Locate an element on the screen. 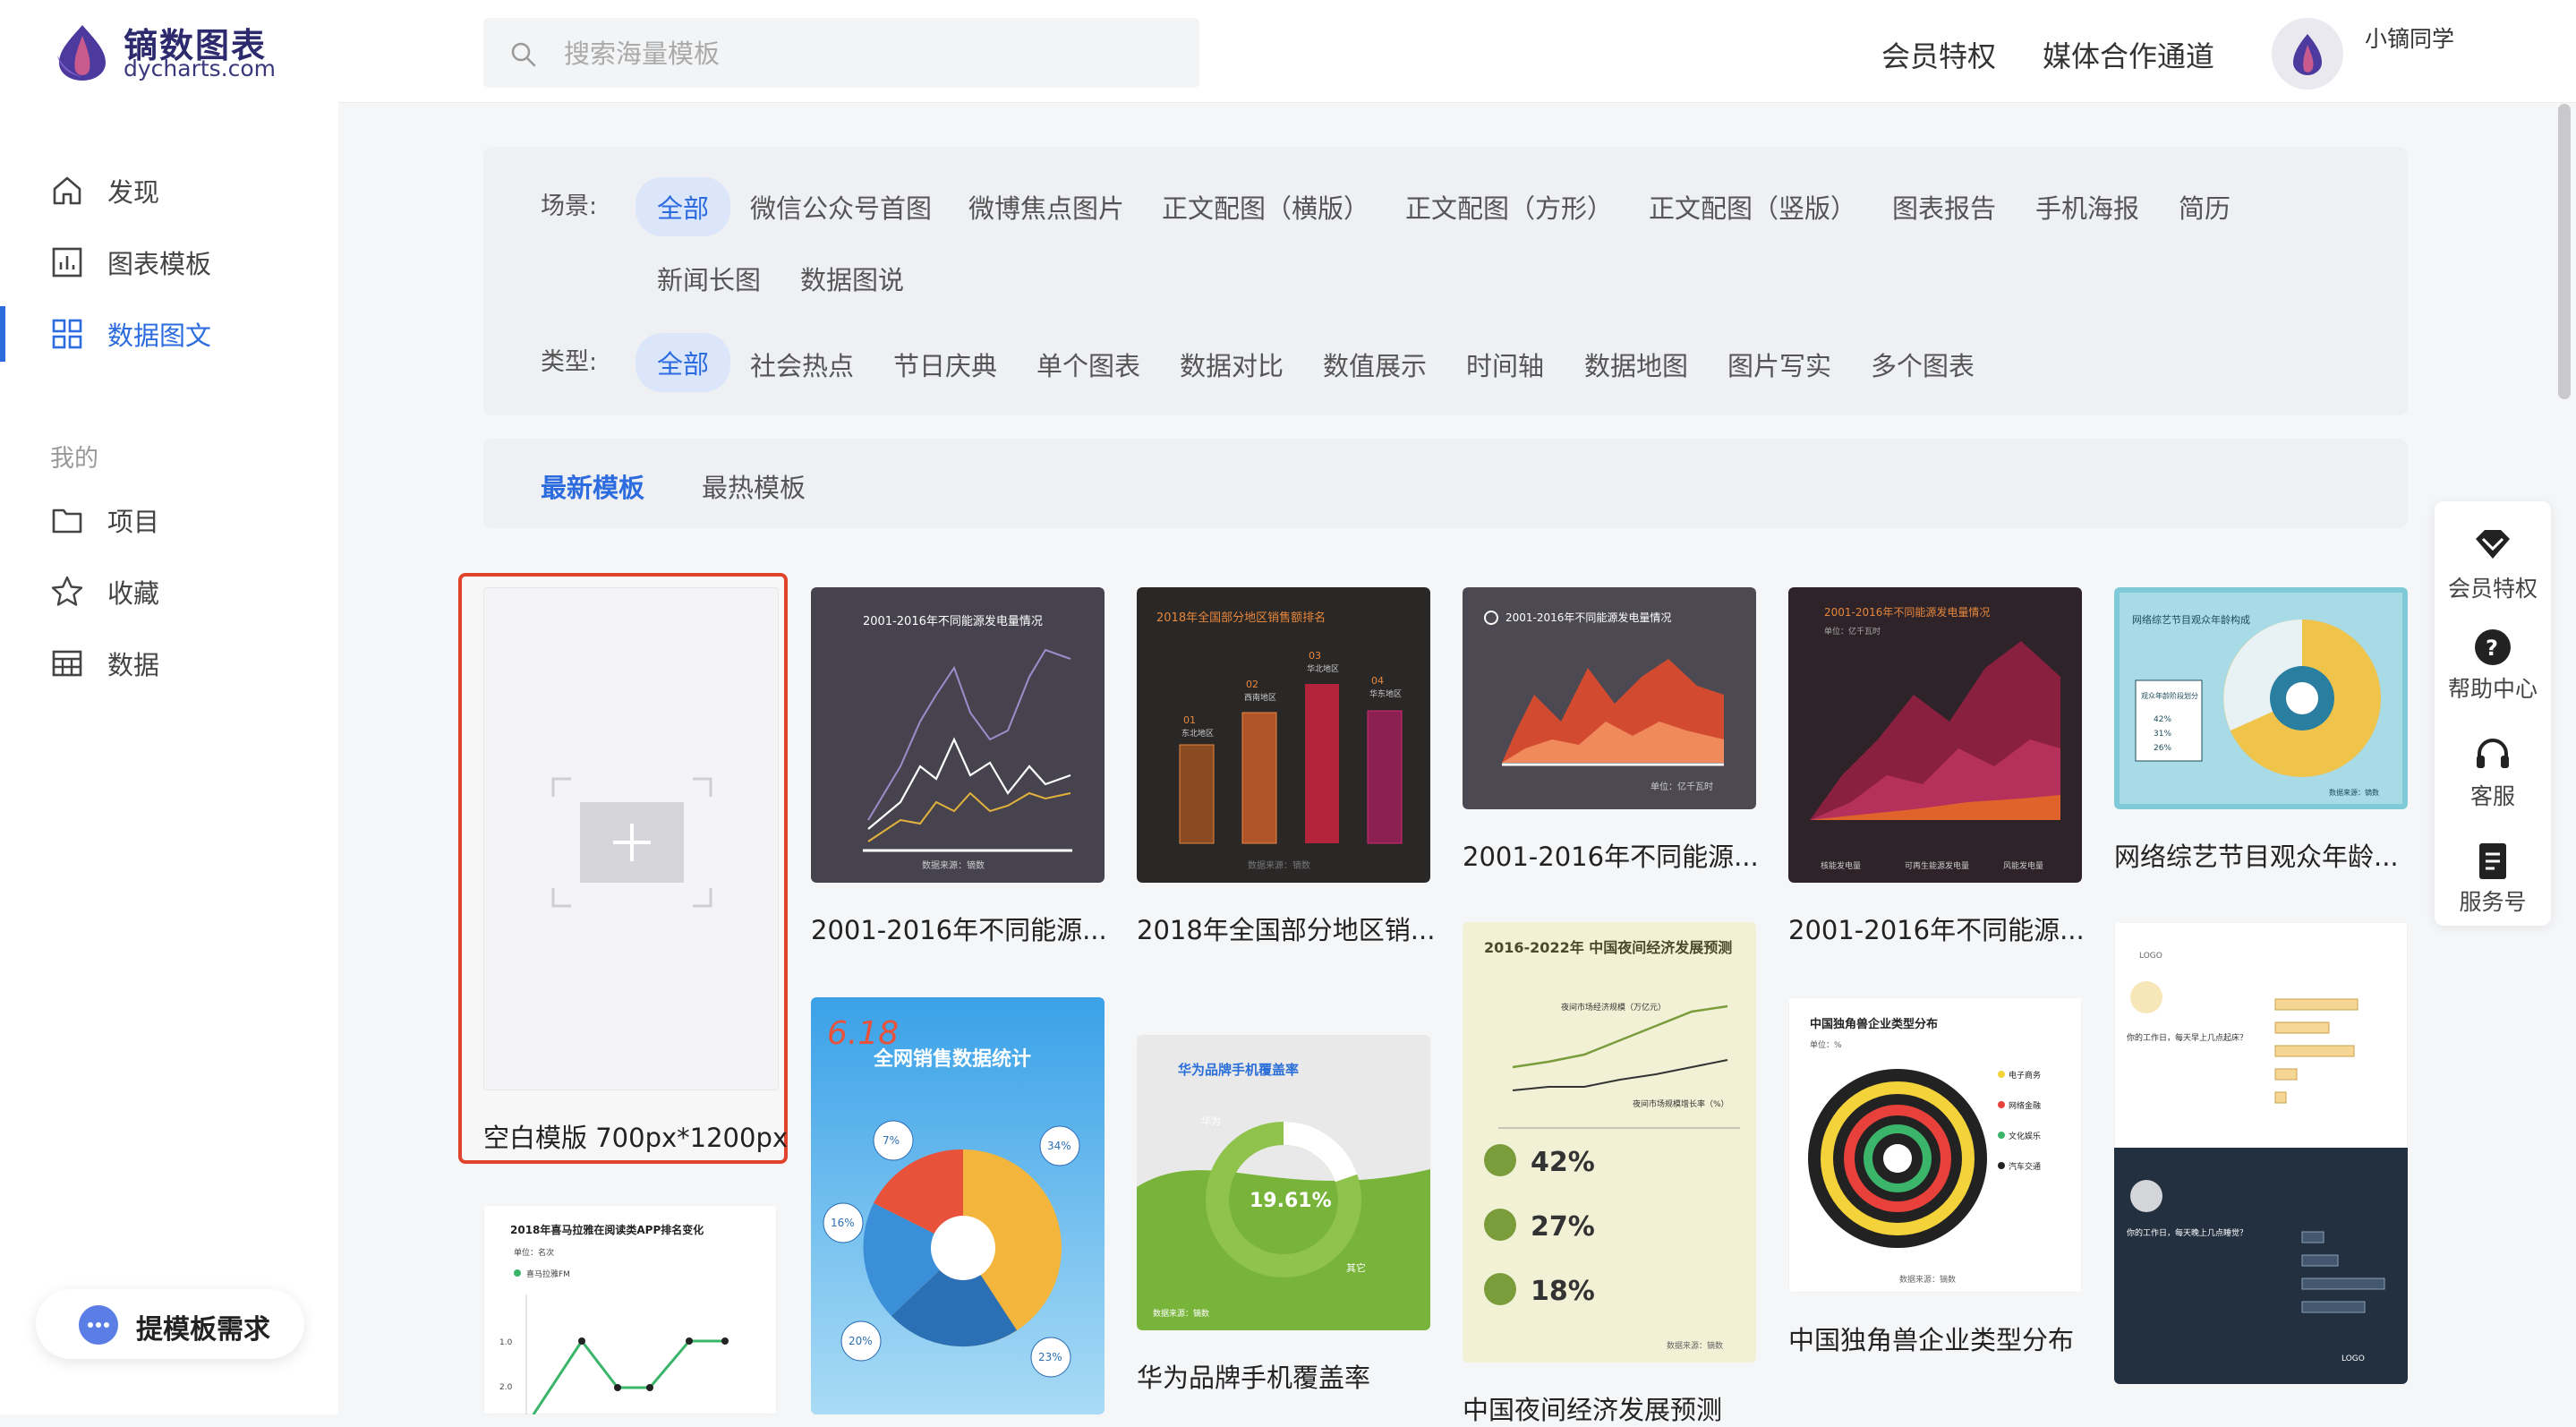  tab-latest: 最新模板 is located at coordinates (592, 486).